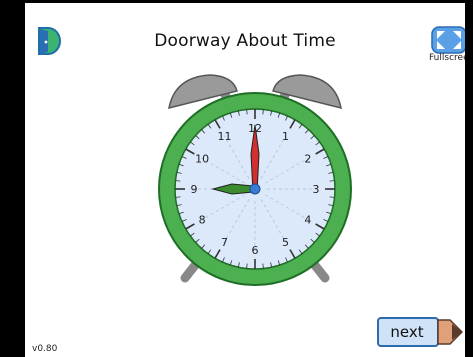 This screenshot has width=473, height=357. I want to click on clock-number: 5, so click(285, 242).